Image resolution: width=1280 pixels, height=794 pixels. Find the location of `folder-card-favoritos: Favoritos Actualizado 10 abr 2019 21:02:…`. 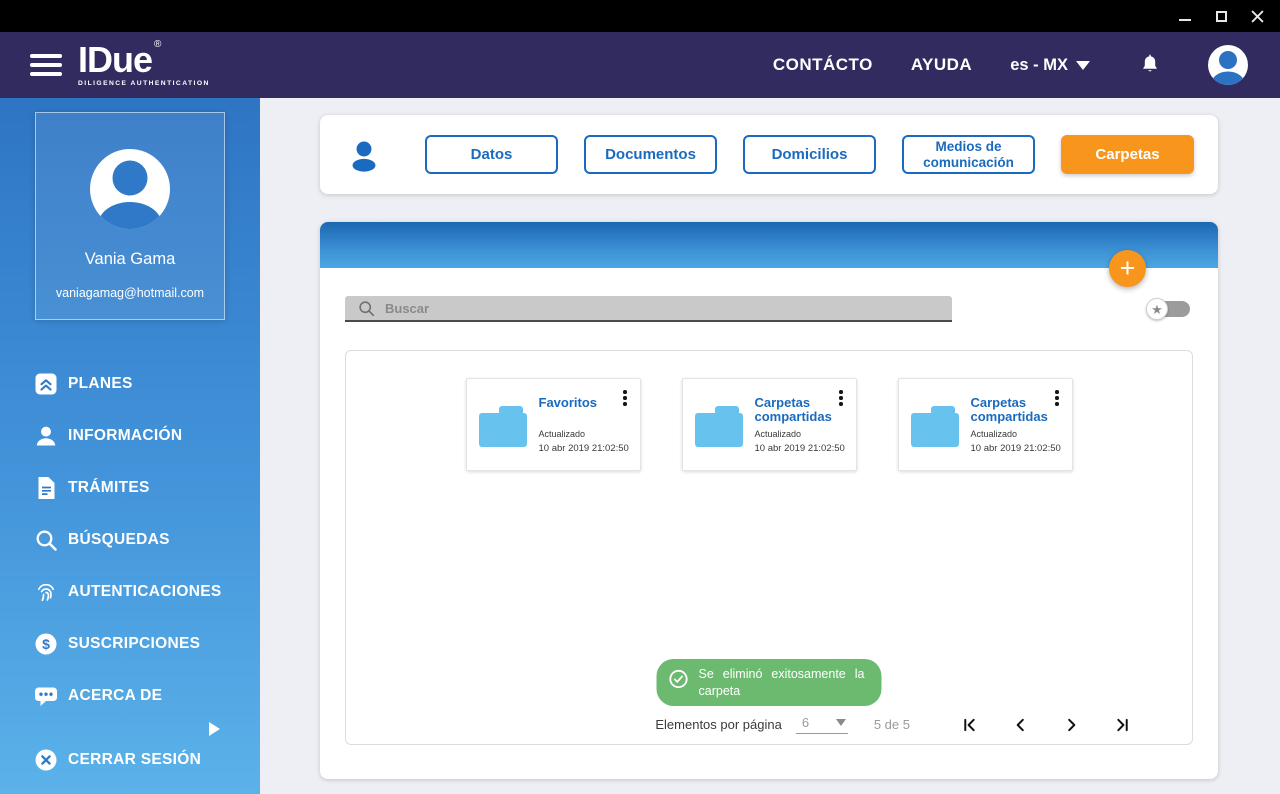

folder-card-favoritos: Favoritos Actualizado 10 abr 2019 21:02:… is located at coordinates (553, 424).